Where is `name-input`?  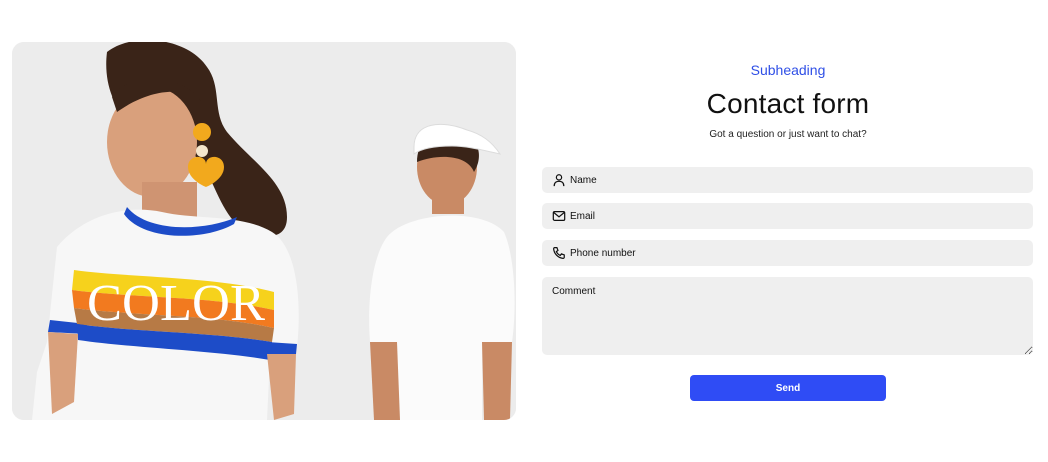 name-input is located at coordinates (801, 180).